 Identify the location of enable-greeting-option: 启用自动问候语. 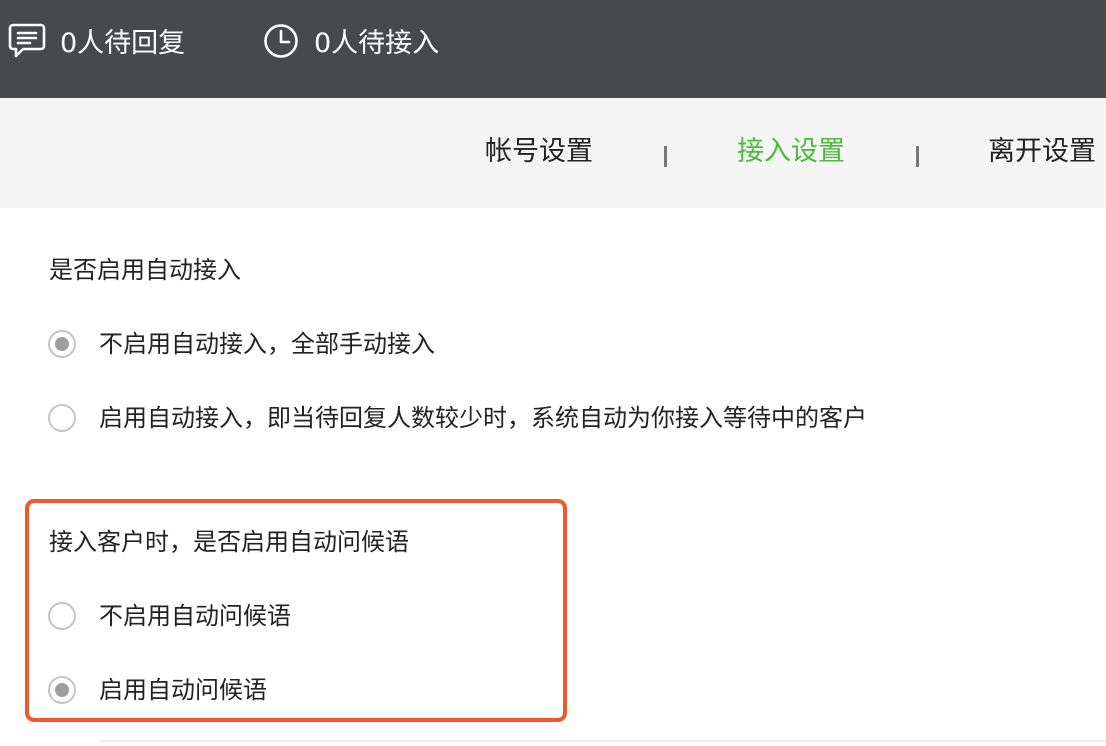
(157, 690).